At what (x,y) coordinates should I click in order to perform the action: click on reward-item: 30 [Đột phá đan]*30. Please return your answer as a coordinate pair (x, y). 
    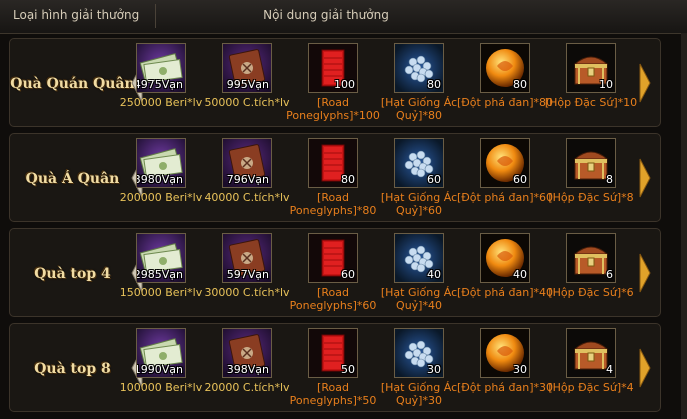
    Looking at the image, I should click on (504, 370).